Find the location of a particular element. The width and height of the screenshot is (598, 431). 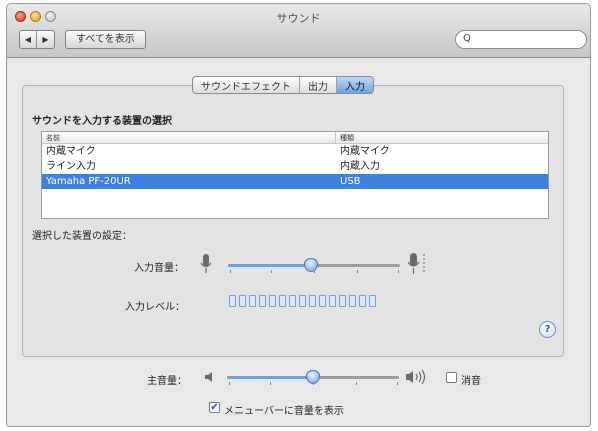

back-arrow-icon: ◀ is located at coordinates (28, 39).